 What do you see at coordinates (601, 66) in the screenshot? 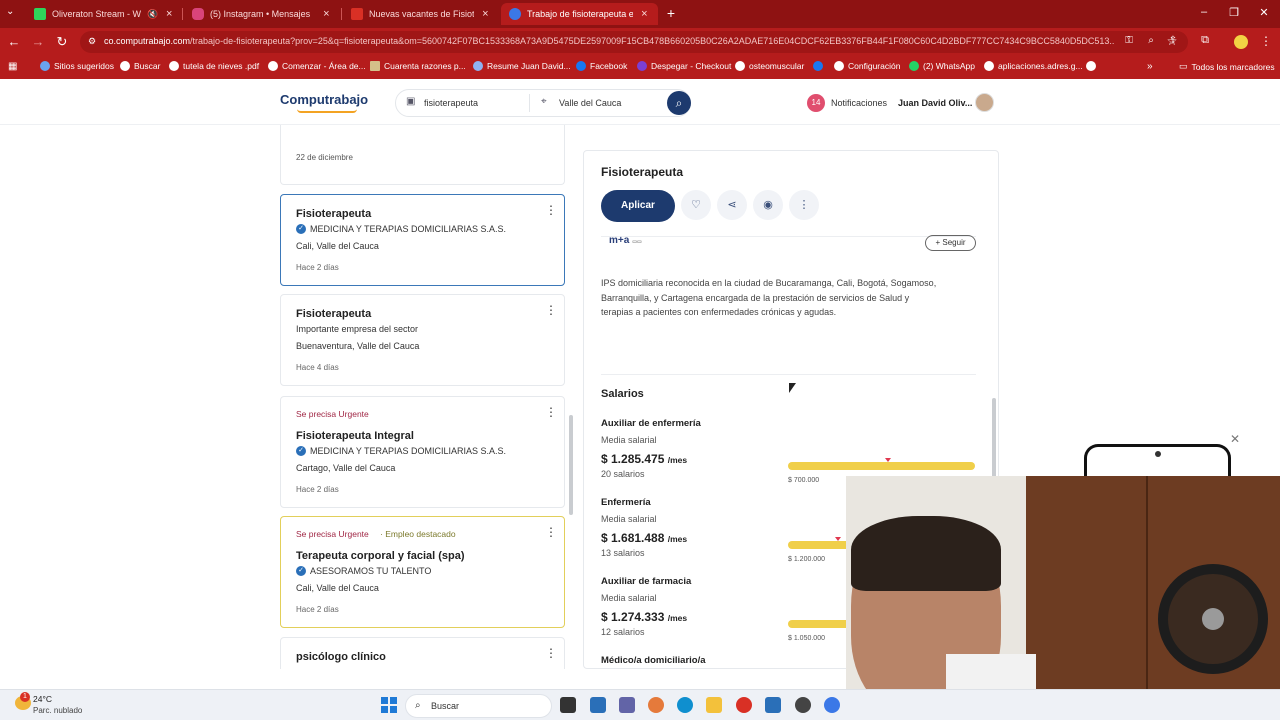
I see `bookmark-item: Facebook` at bounding box center [601, 66].